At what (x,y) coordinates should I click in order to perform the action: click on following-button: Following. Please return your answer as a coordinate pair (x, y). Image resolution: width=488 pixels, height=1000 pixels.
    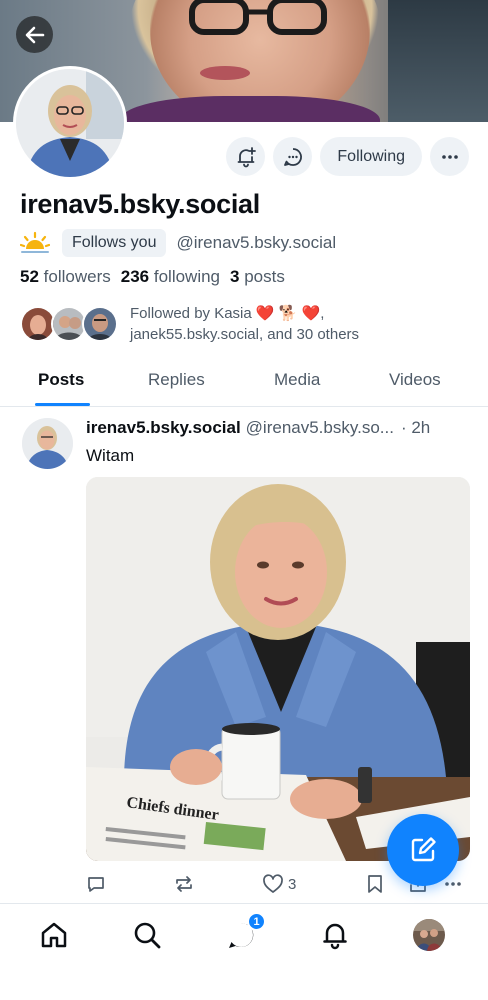
    Looking at the image, I should click on (371, 156).